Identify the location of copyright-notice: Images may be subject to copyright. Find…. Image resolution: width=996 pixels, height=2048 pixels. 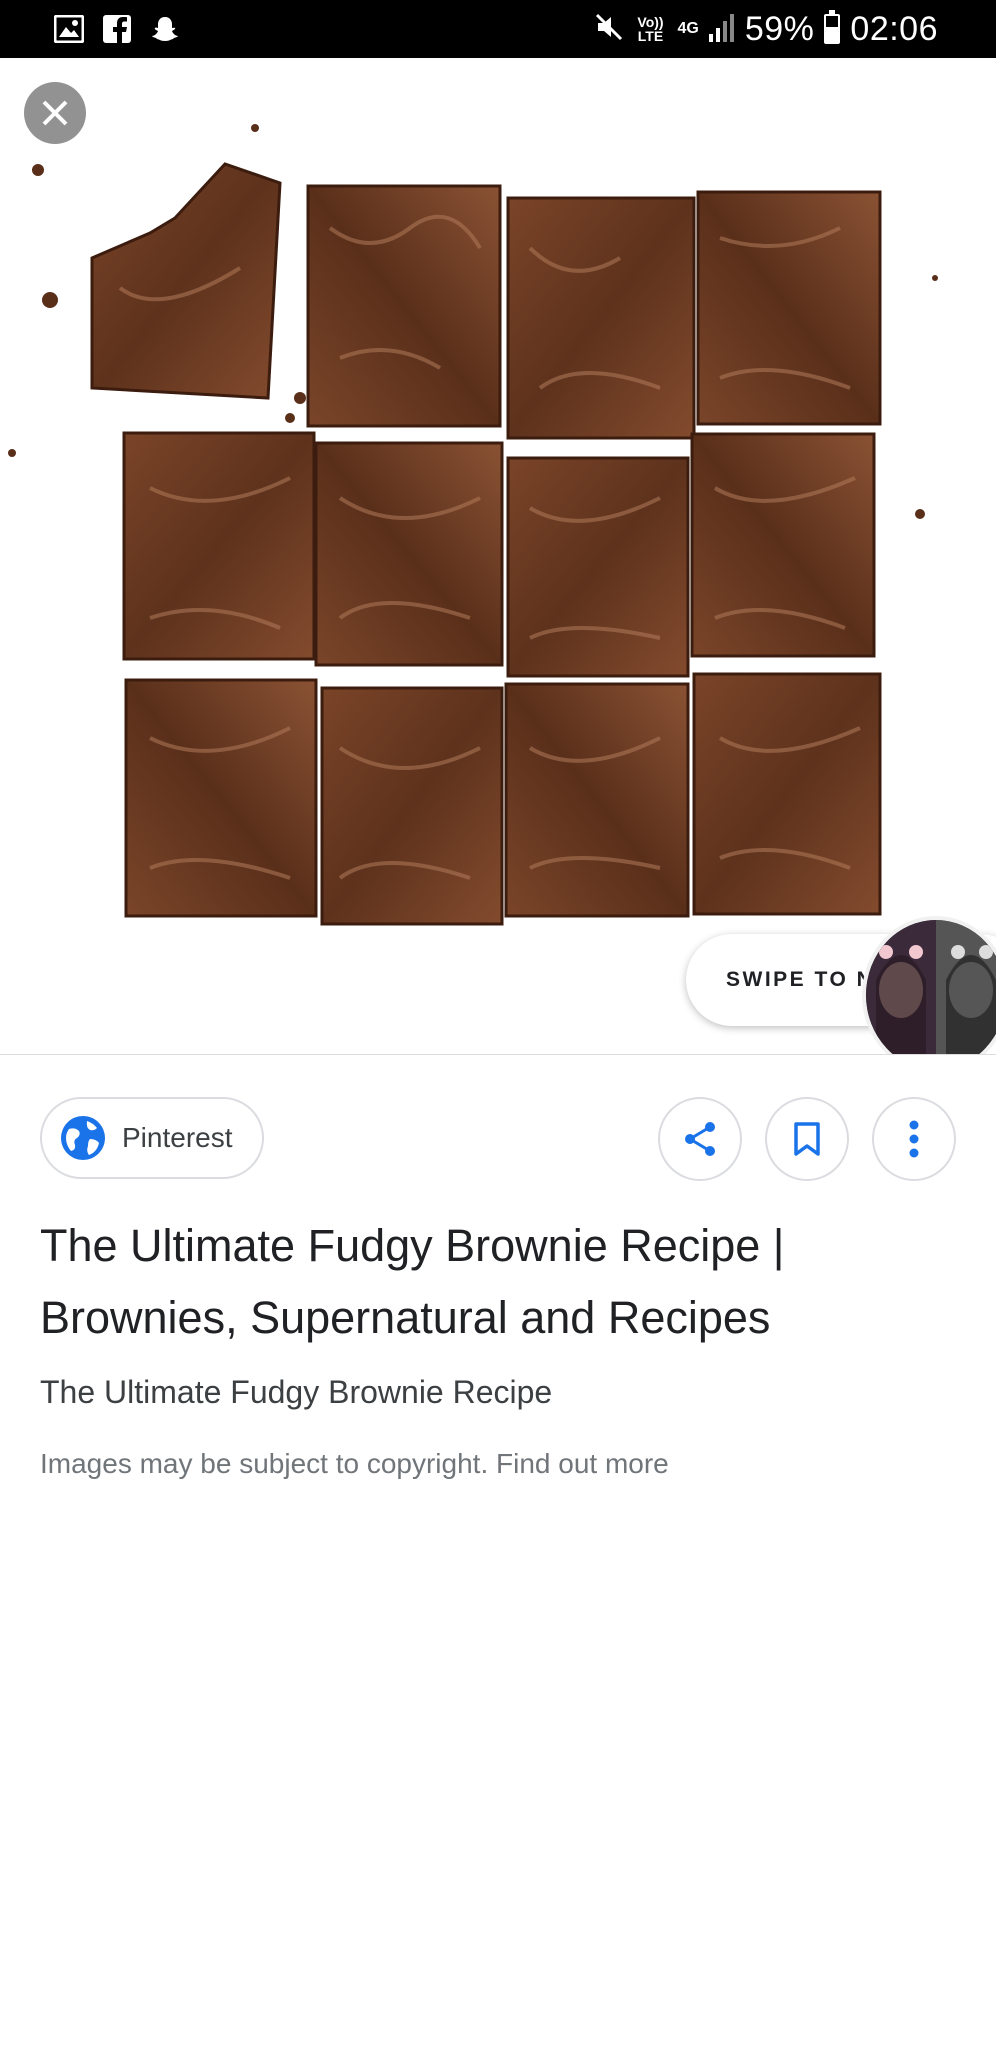
(354, 1464).